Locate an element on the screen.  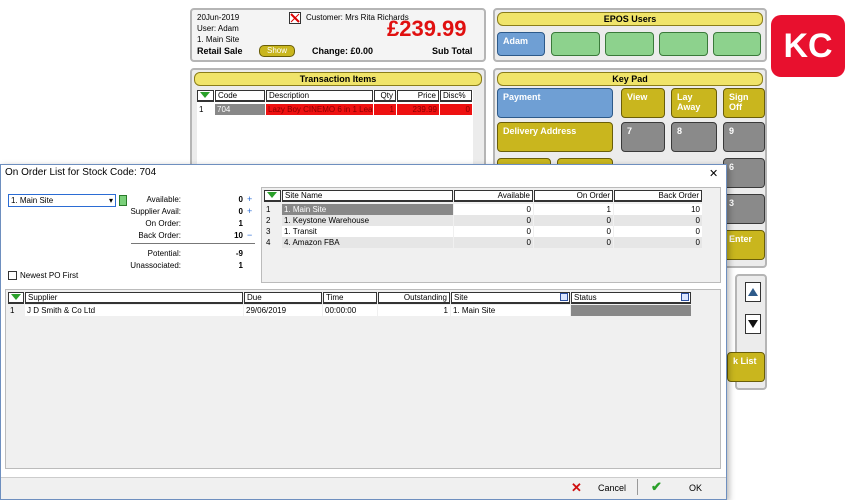
scroll-down-button is located at coordinates (753, 324).